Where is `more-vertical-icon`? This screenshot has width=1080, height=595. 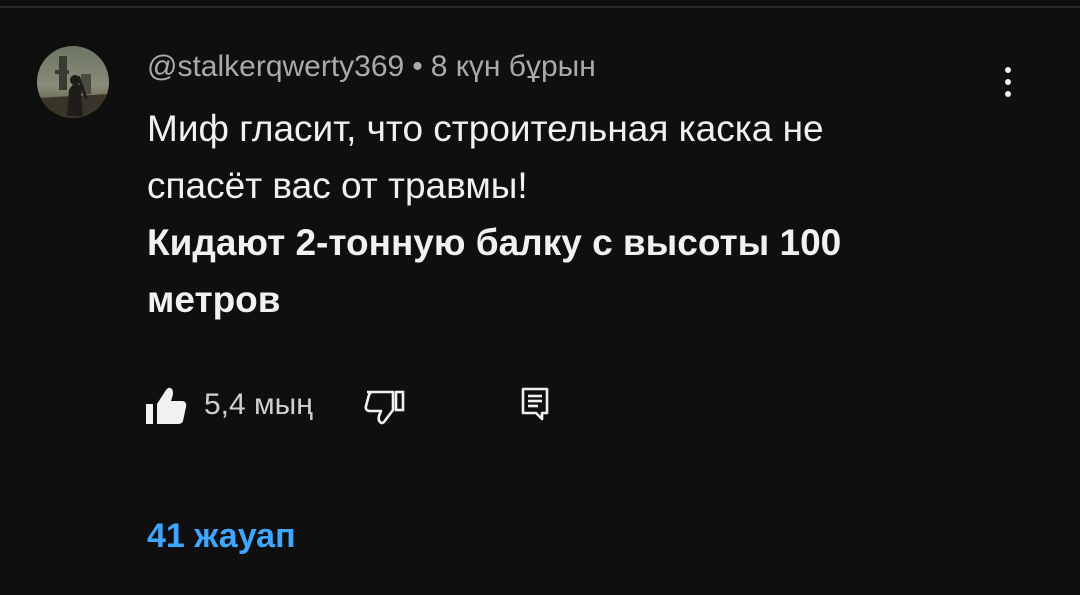
more-vertical-icon is located at coordinates (1008, 82).